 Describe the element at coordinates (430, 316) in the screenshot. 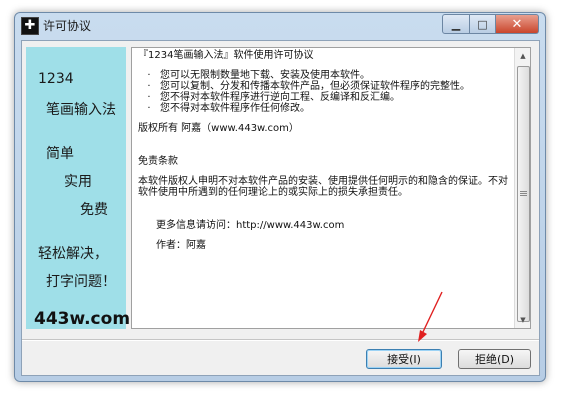

I see `annotation-arrow-icon` at that location.